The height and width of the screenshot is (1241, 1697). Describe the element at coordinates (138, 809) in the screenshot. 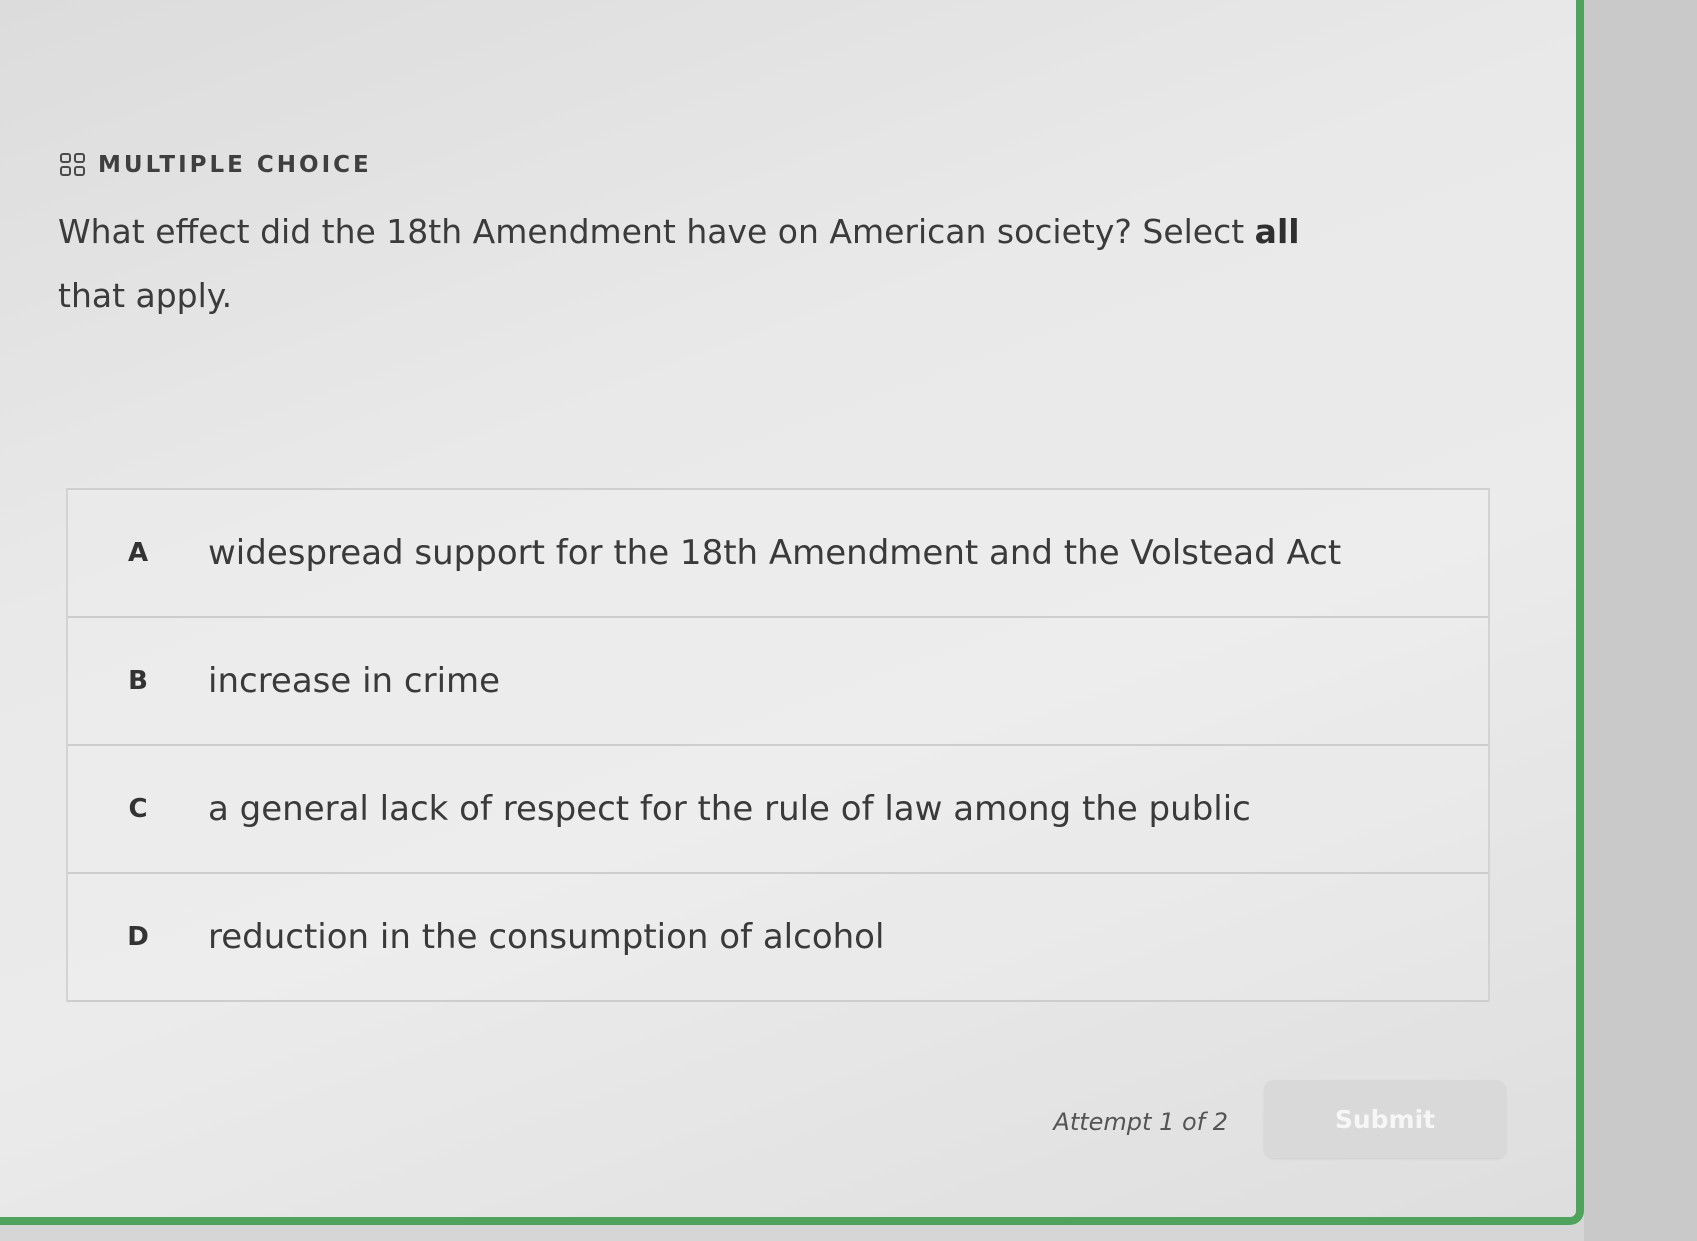

I see `choice-letter: C` at that location.